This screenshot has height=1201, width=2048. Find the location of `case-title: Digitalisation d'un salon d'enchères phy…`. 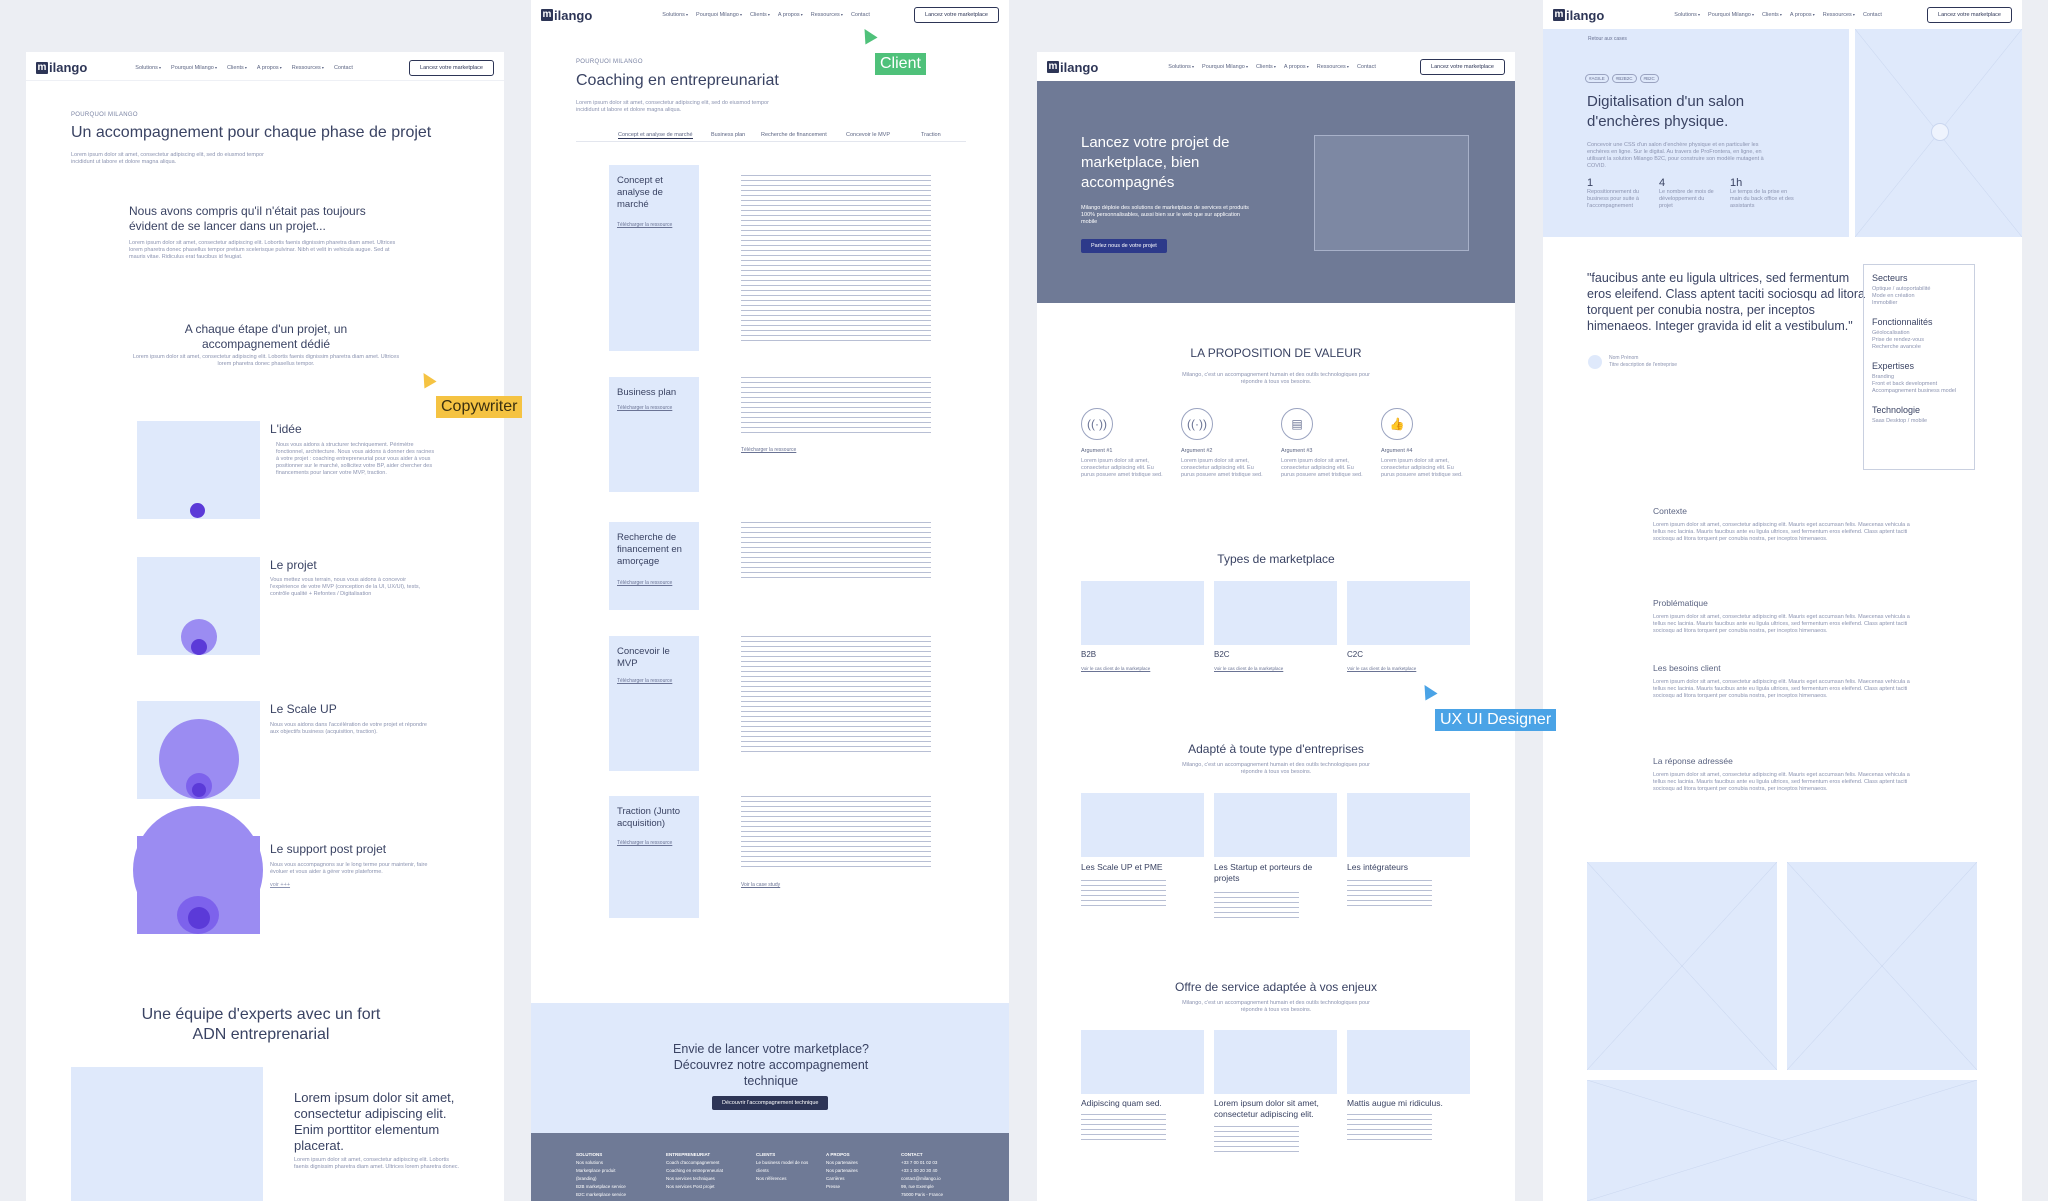

case-title: Digitalisation d'un salon d'enchères phy… is located at coordinates (1666, 111).